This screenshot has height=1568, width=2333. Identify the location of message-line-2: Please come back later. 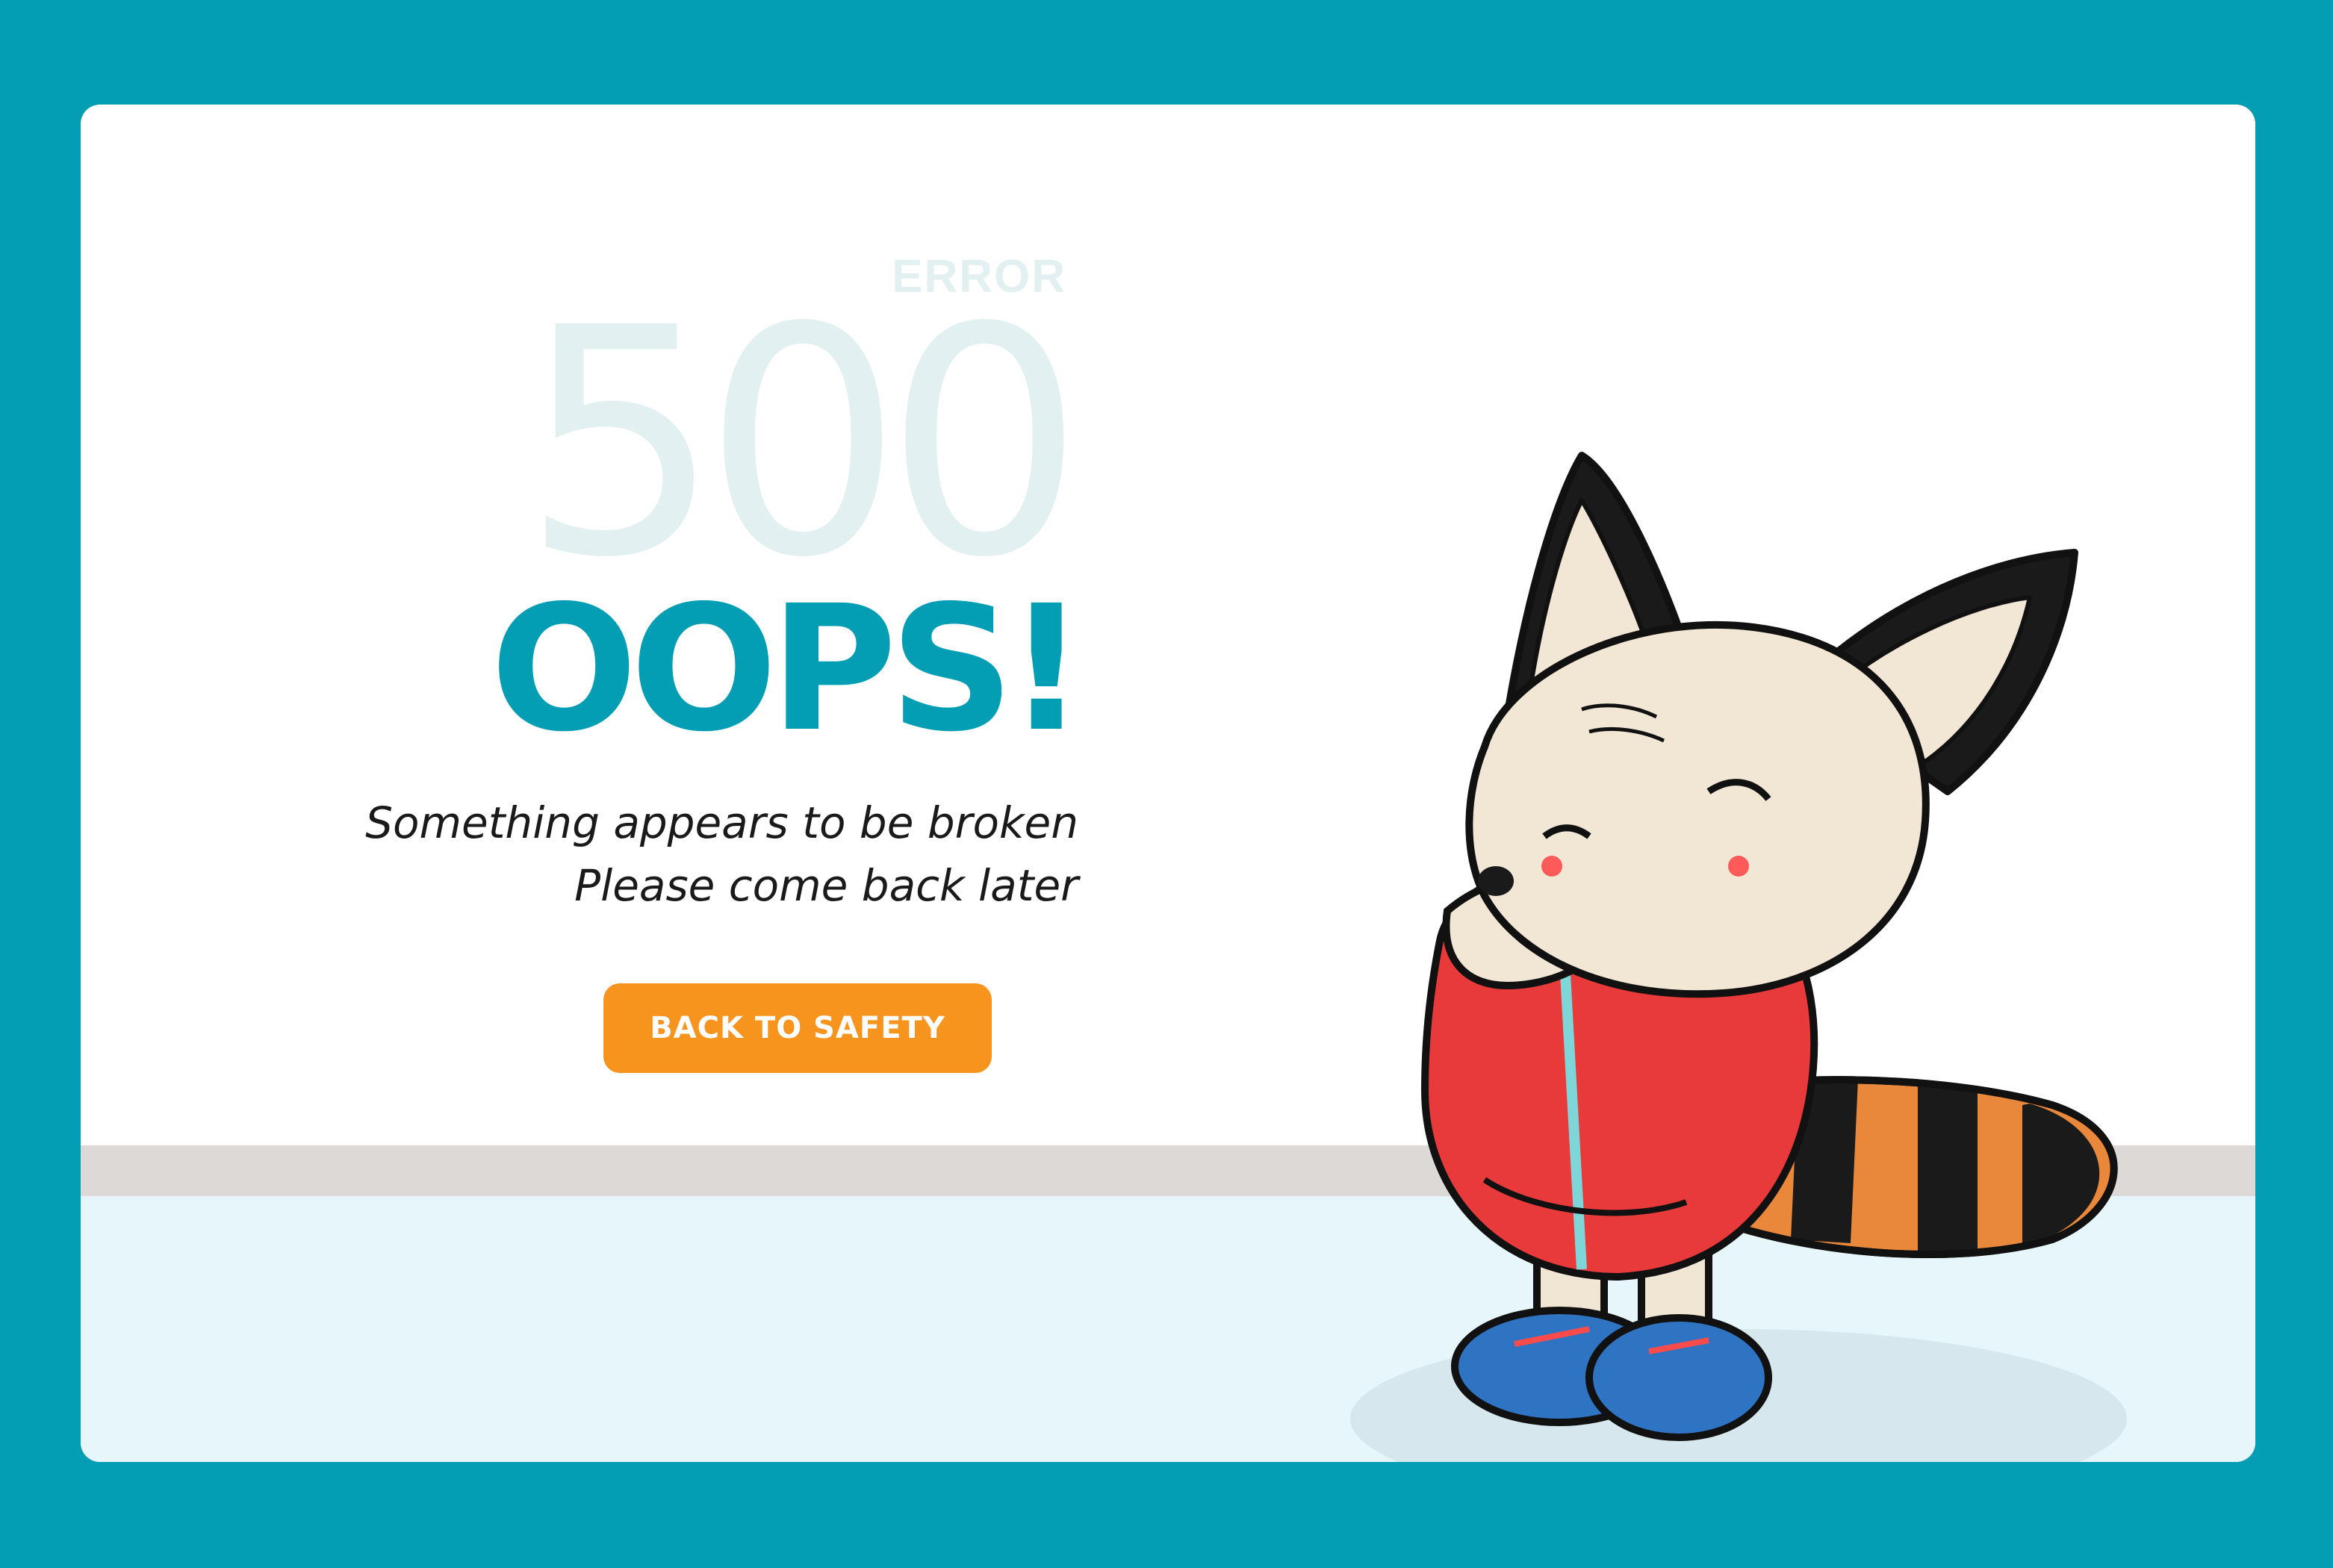
(826, 885).